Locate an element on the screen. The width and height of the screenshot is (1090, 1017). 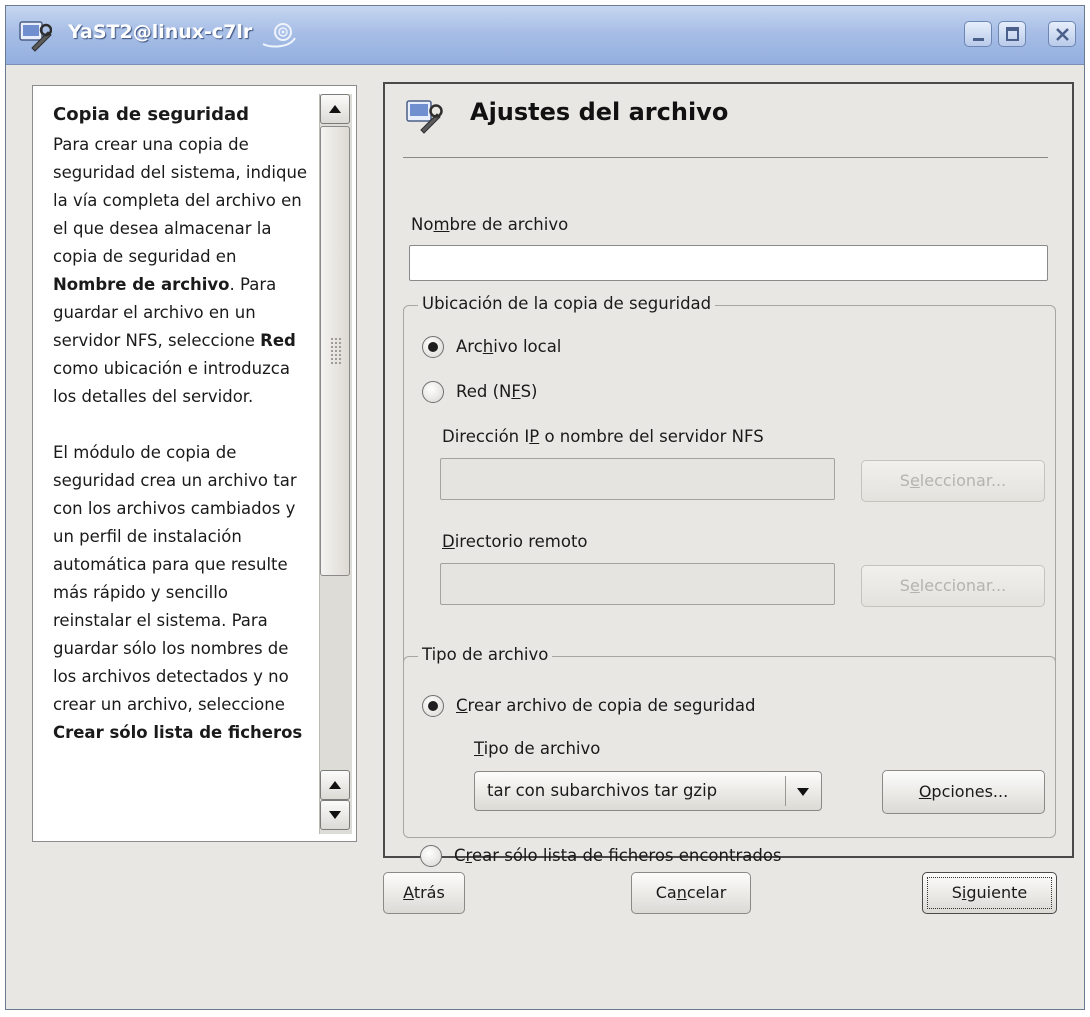
label-part: Red (N is located at coordinates (484, 391).